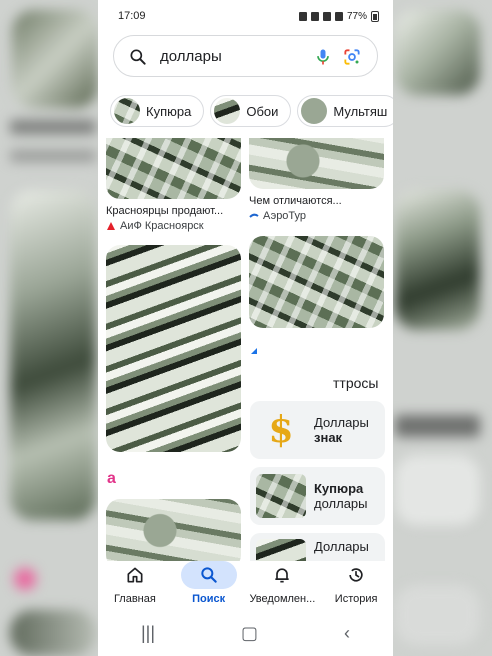 The width and height of the screenshot is (492, 656). I want to click on status-time: 17:09, so click(132, 16).